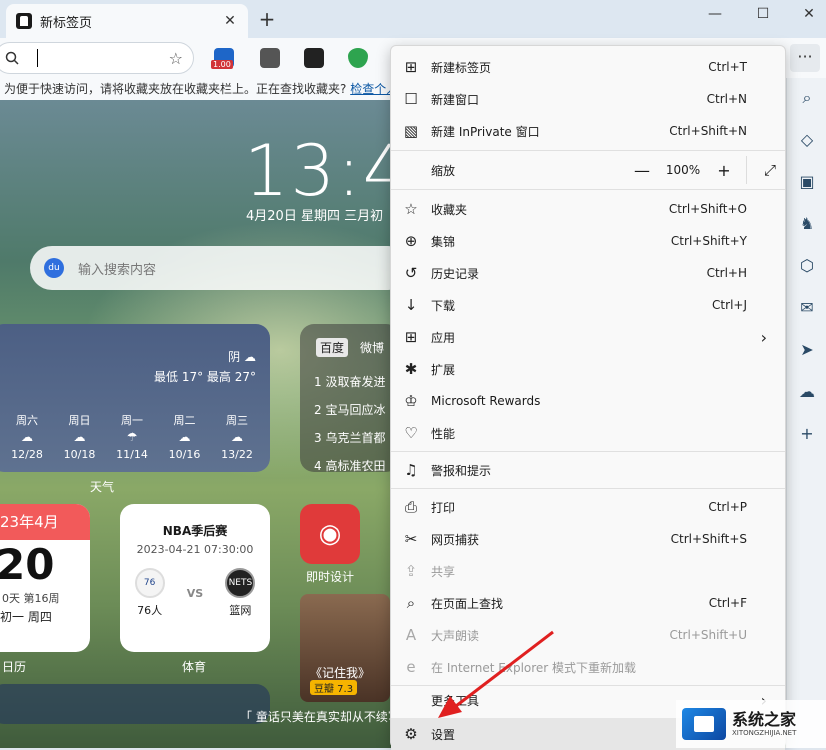 This screenshot has width=826, height=750. Describe the element at coordinates (588, 209) in the screenshot. I see `menu-favorites: ☆ 收藏夹 Ctrl+Shift+O` at that location.